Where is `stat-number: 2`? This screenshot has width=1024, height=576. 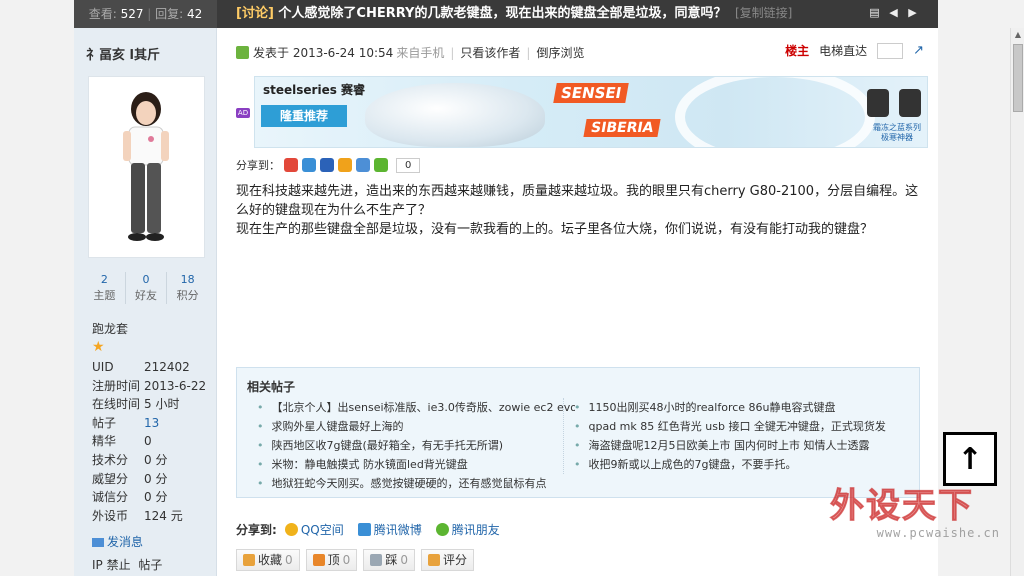
stat-number: 2 is located at coordinates (104, 279).